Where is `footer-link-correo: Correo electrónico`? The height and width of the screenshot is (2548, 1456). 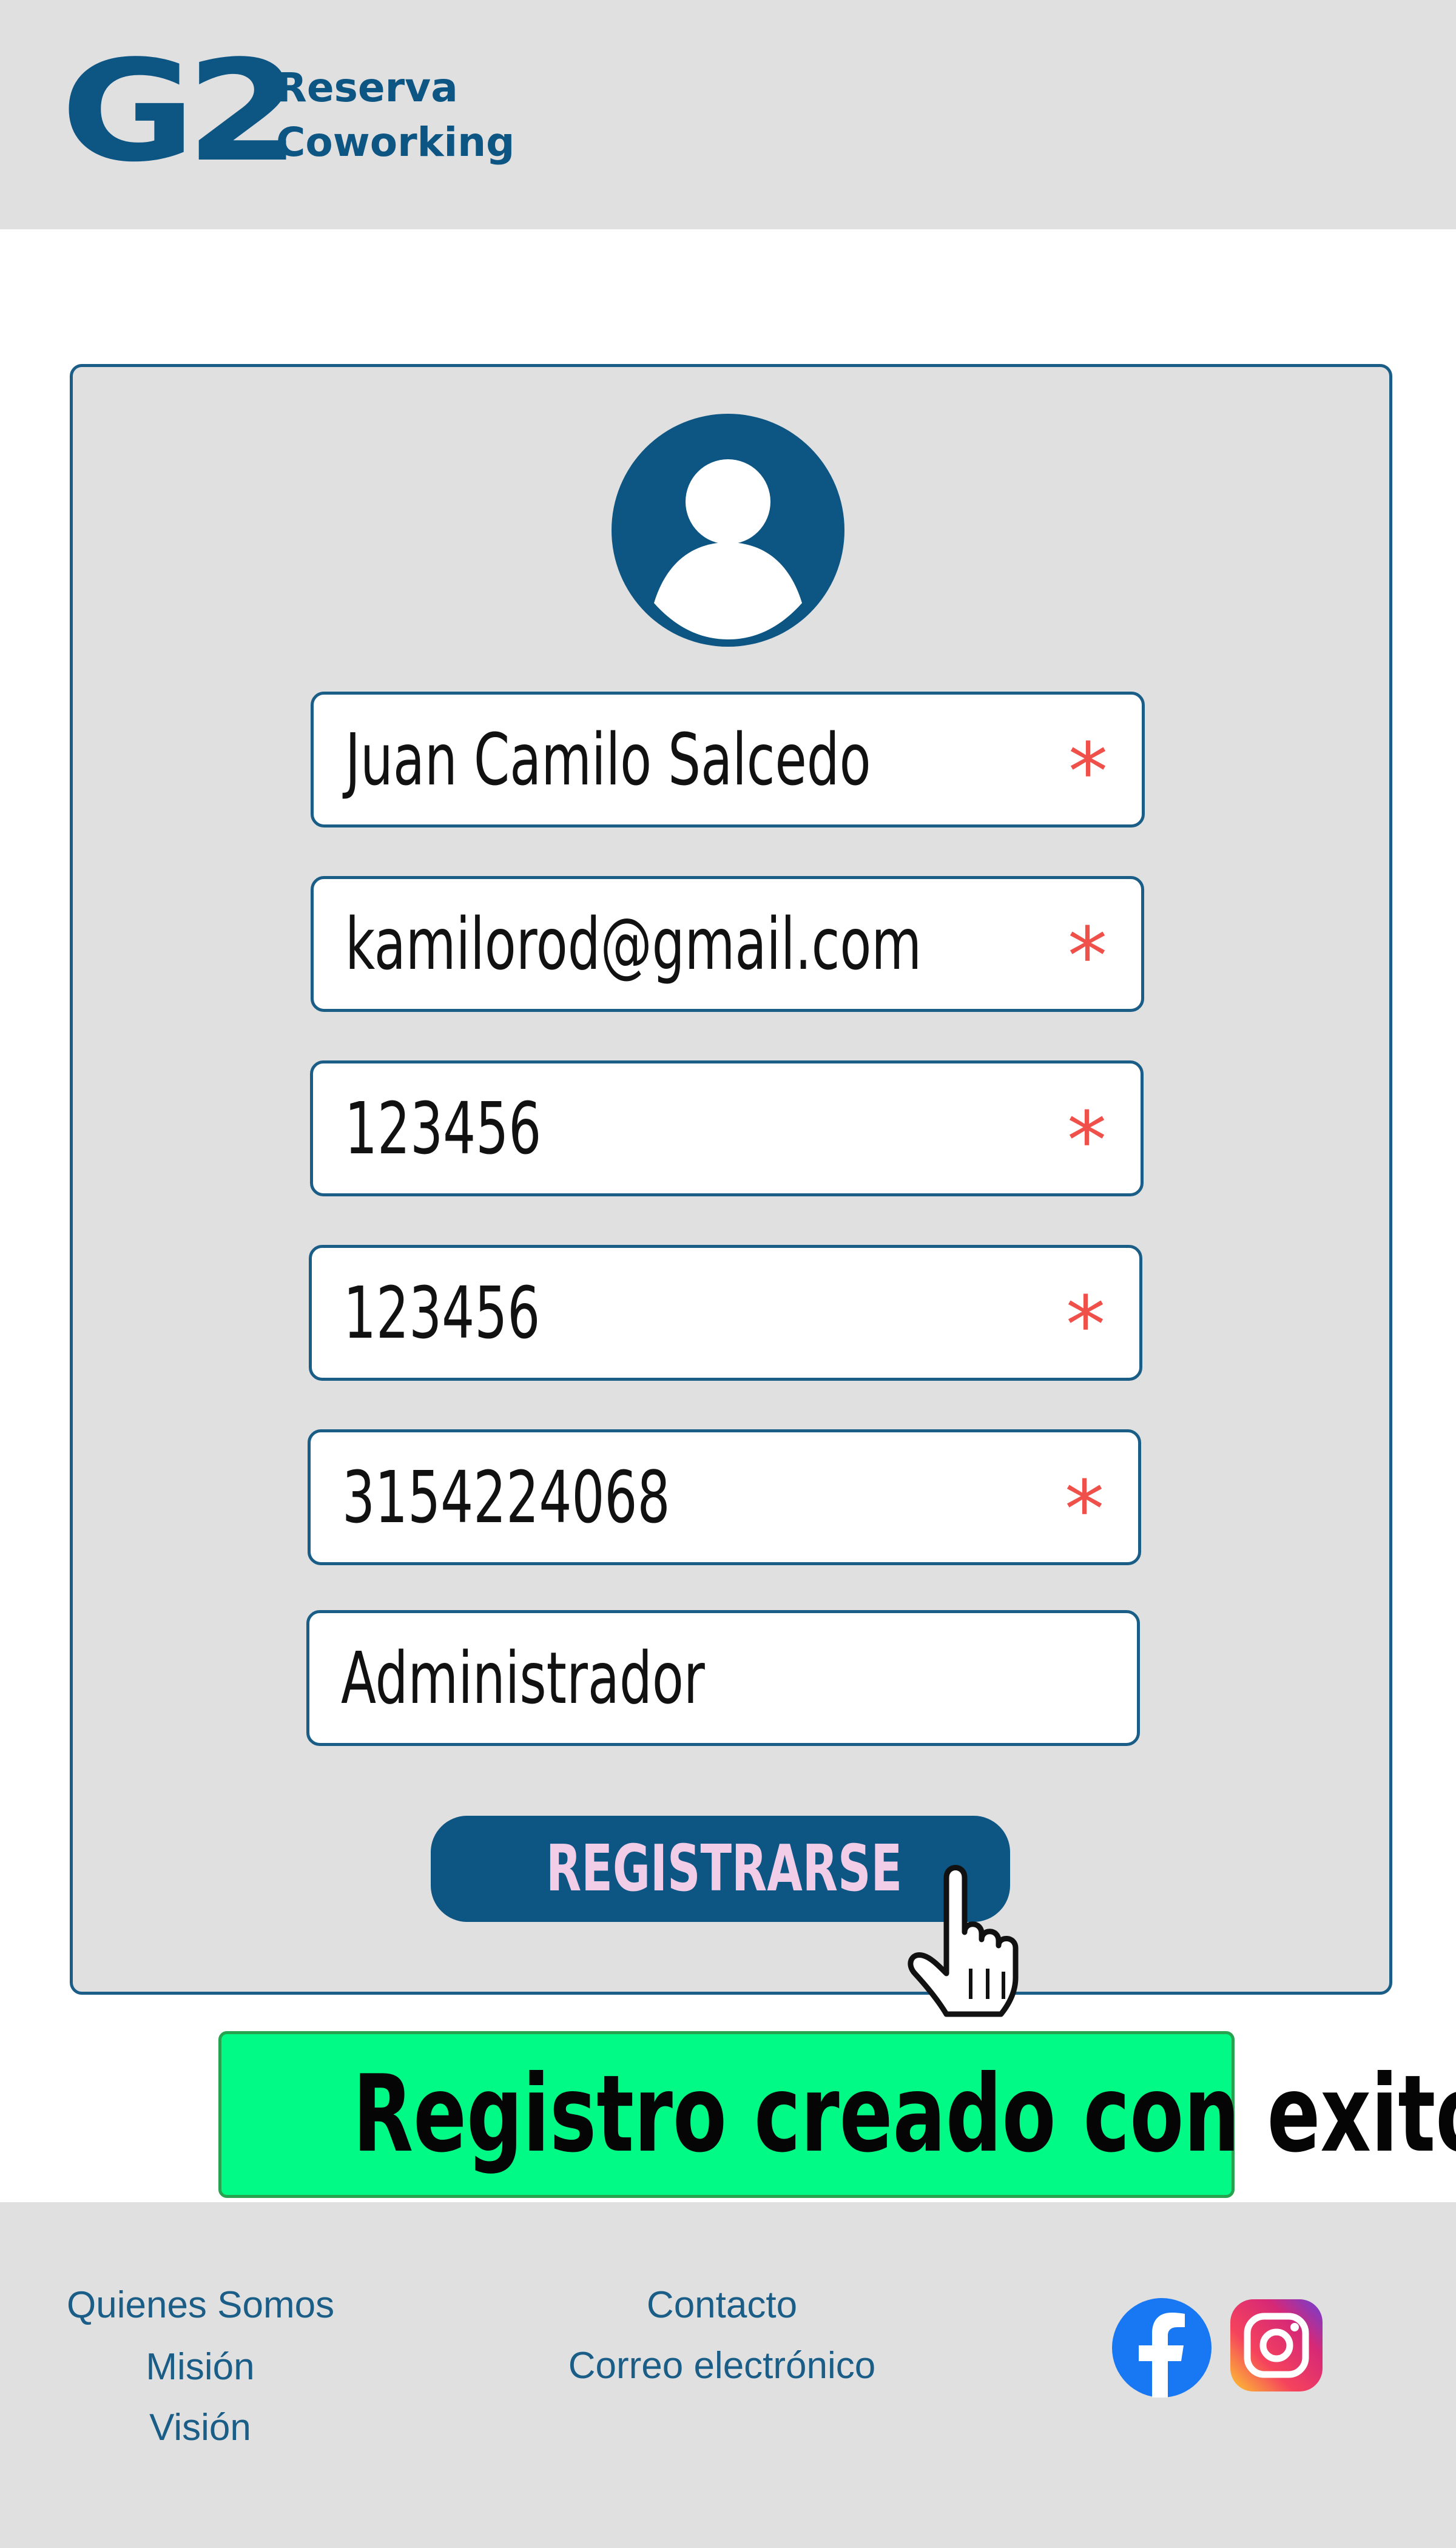
footer-link-correo: Correo electrónico is located at coordinates (722, 2366).